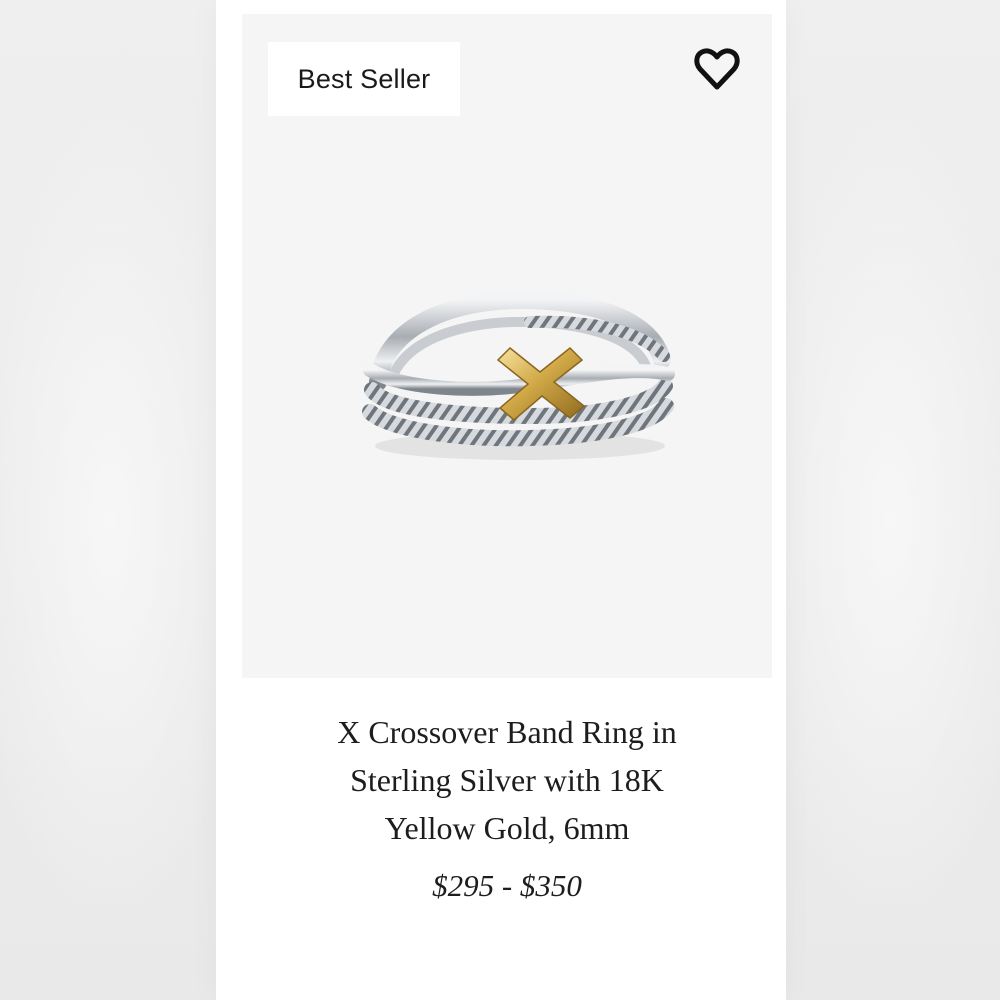 The width and height of the screenshot is (1000, 1000). What do you see at coordinates (364, 79) in the screenshot?
I see `best-seller-badge: Best Seller` at bounding box center [364, 79].